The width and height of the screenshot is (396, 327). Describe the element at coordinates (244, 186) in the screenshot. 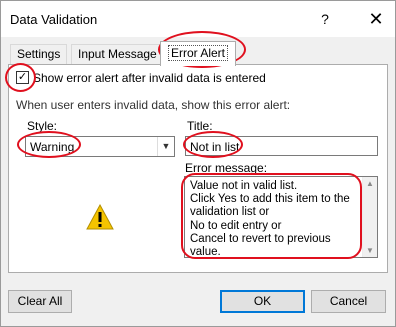

I see `error-message-line: Value not in valid list.` at that location.